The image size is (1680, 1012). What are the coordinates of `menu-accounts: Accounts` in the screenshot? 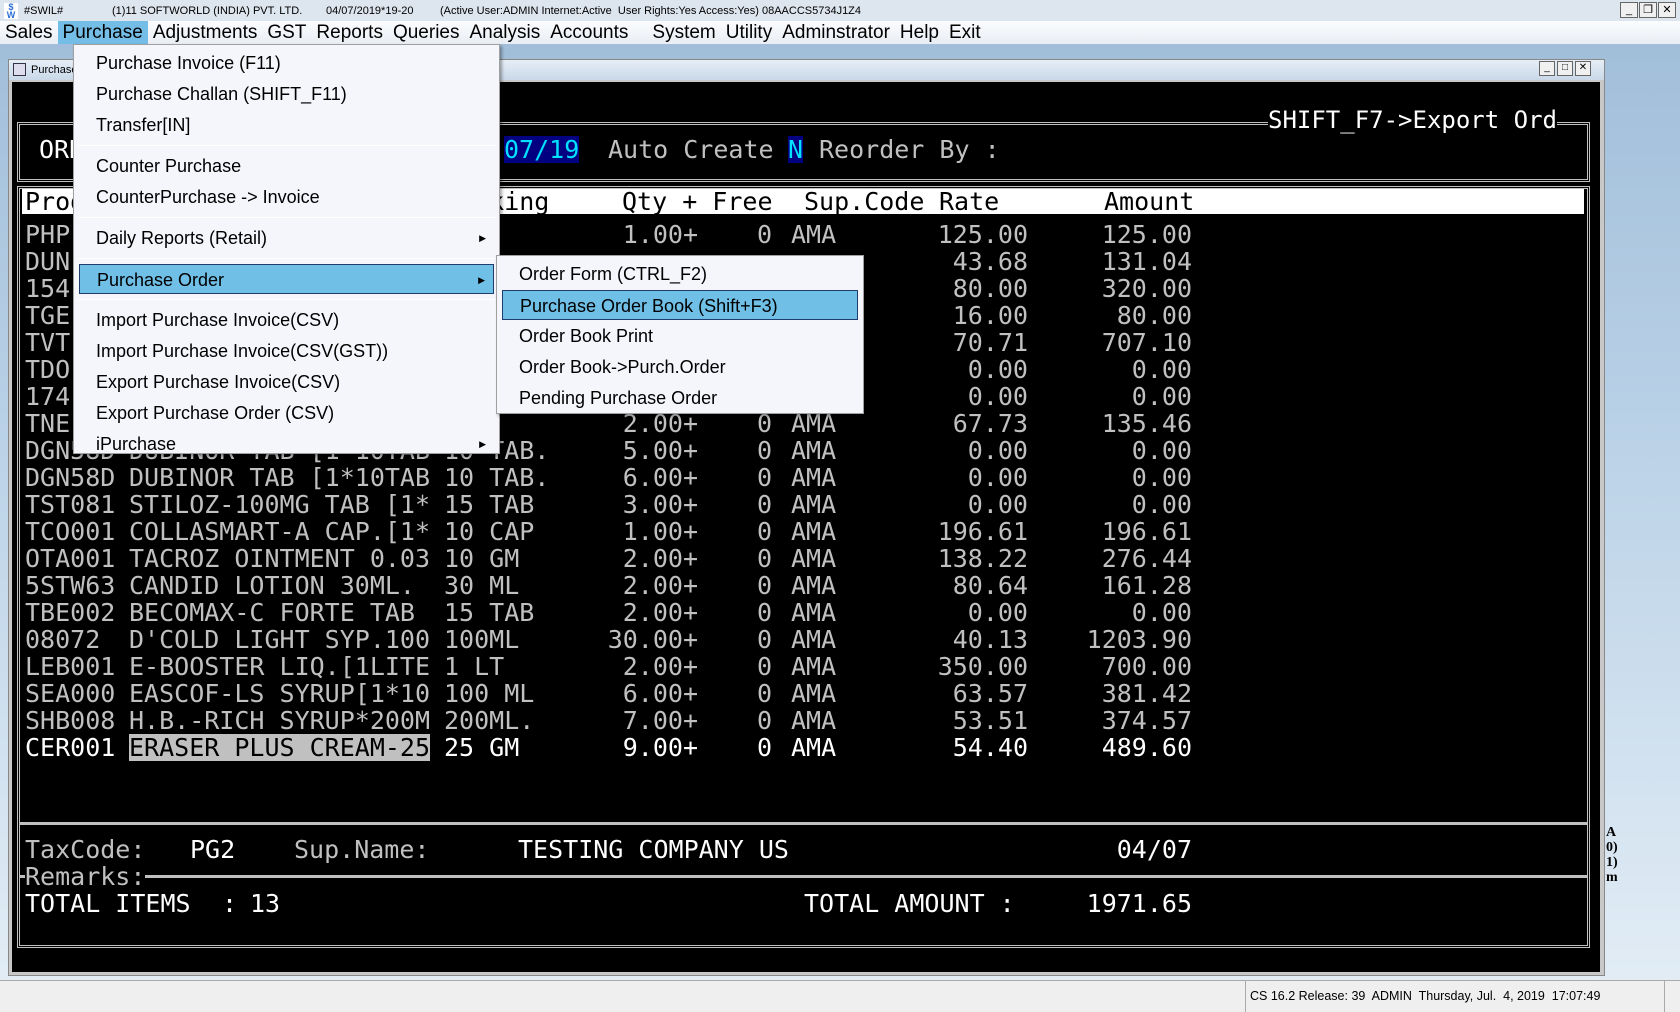 It's located at (589, 32).